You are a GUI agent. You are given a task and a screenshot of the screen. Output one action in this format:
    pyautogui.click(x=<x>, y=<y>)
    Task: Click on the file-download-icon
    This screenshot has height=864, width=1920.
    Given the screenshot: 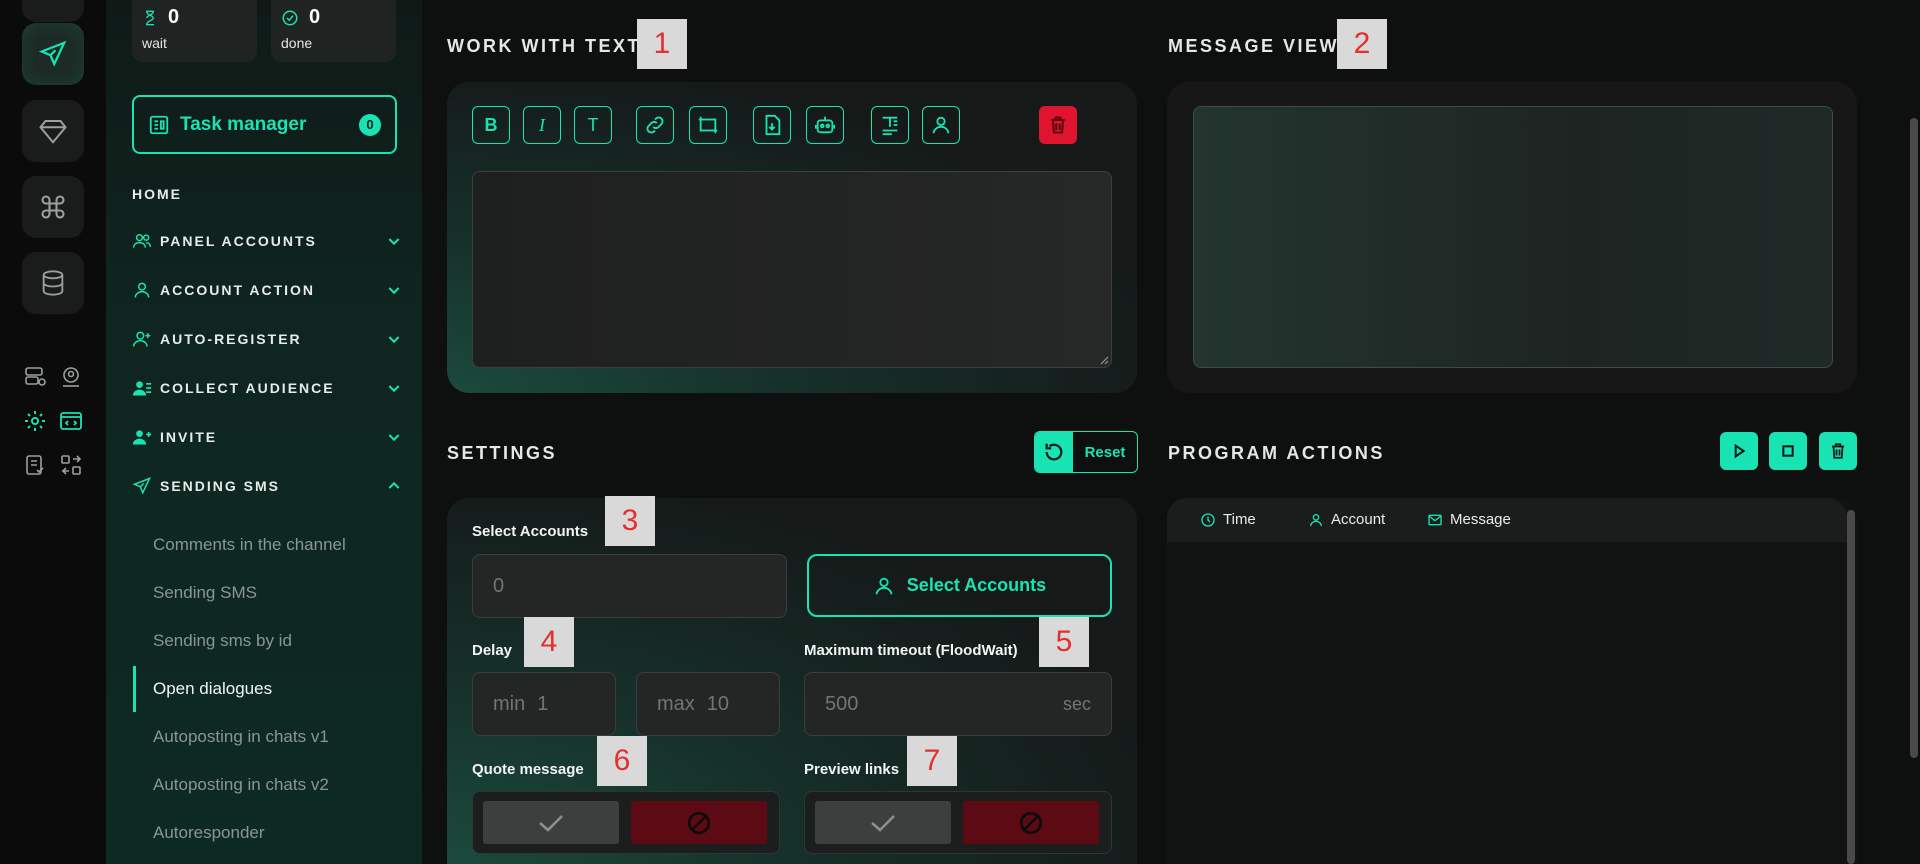 What is the action you would take?
    pyautogui.click(x=773, y=125)
    